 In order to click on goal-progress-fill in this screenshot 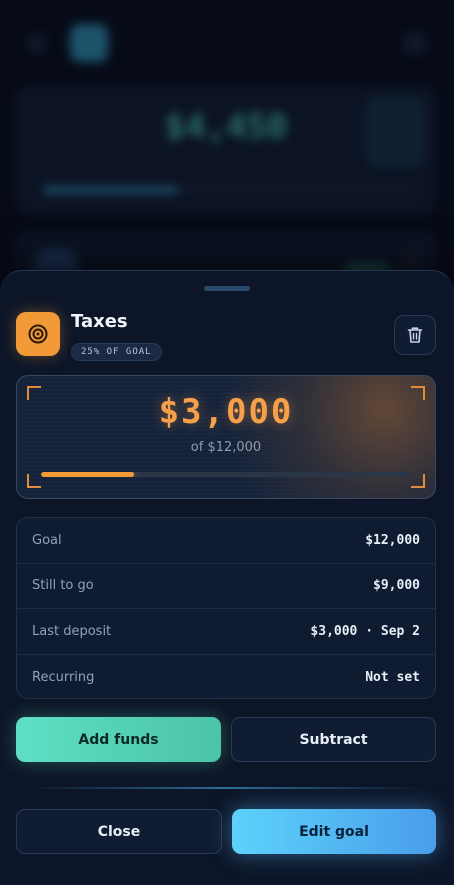, I will do `click(87, 474)`.